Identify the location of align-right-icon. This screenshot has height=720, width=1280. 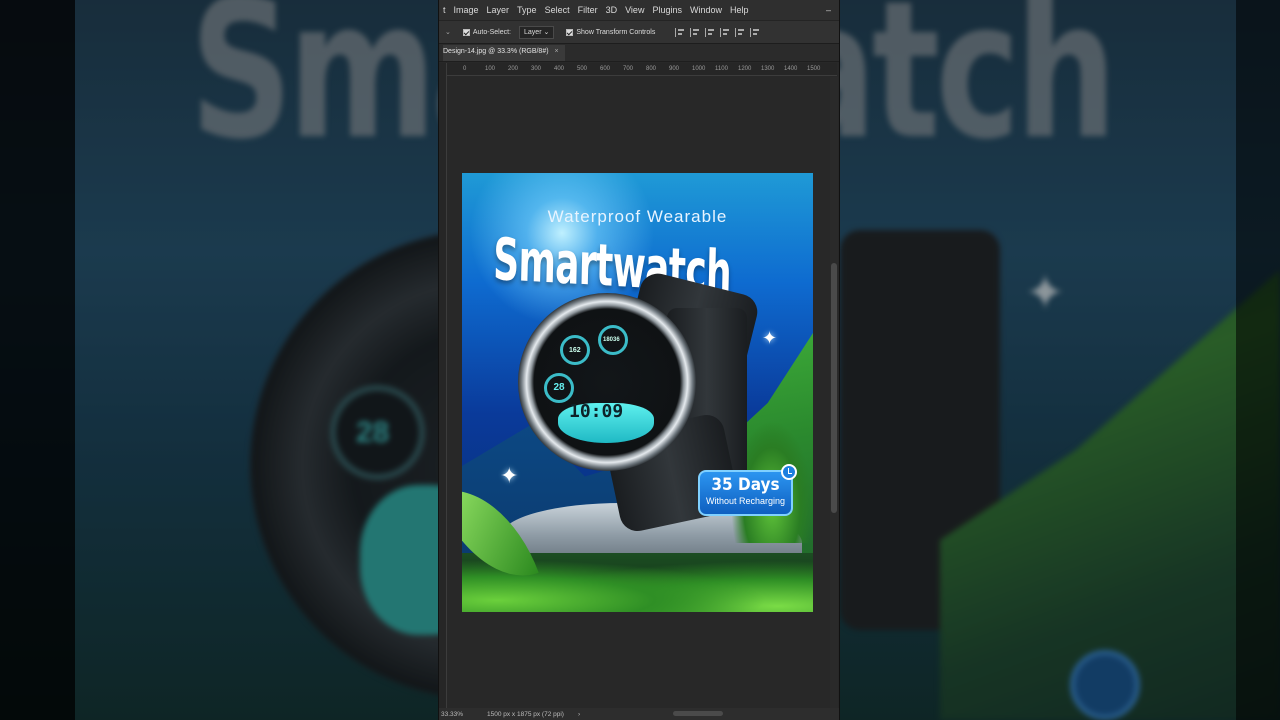
(710, 32).